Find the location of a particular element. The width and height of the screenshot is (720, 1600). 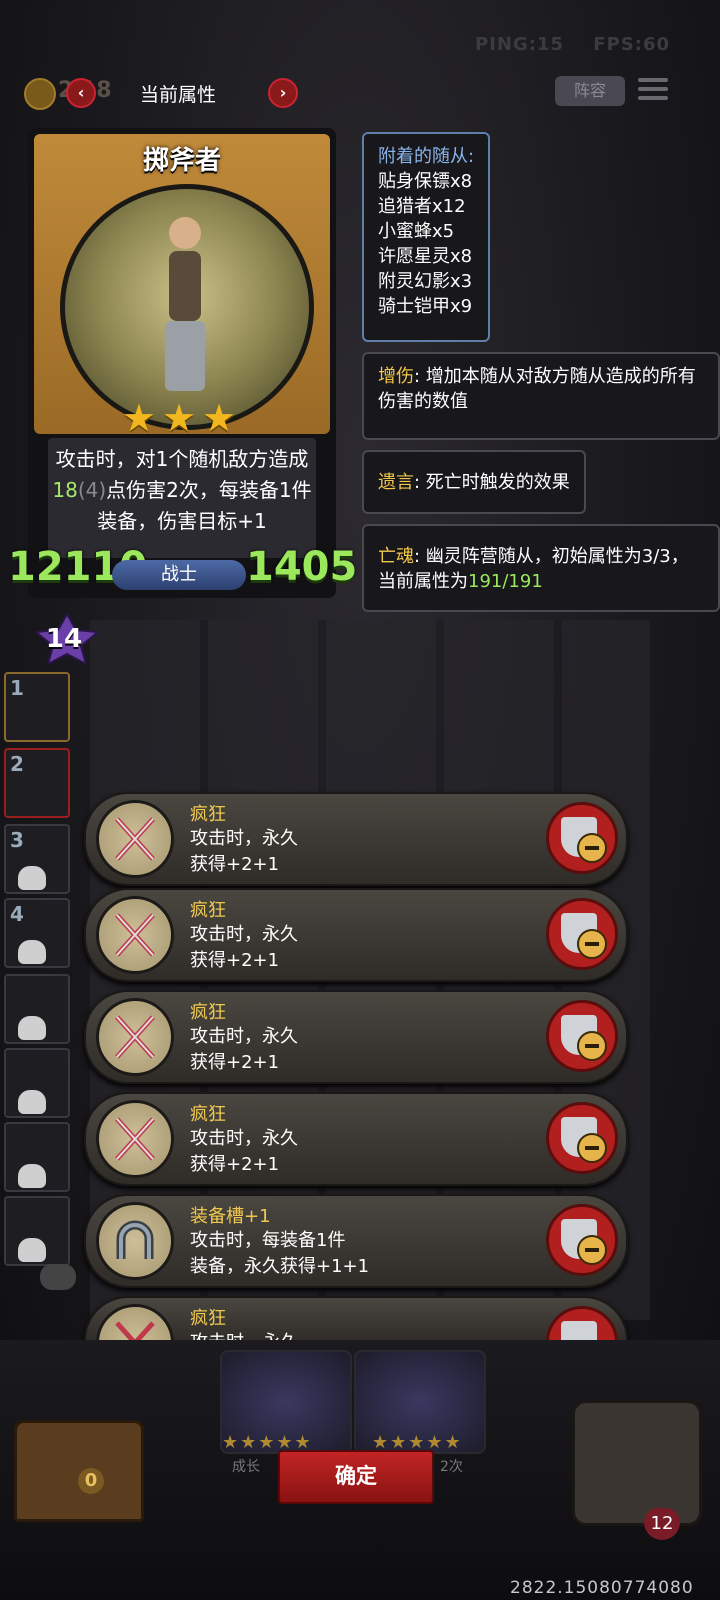

unit-star-rating: ★★★ is located at coordinates (182, 418).